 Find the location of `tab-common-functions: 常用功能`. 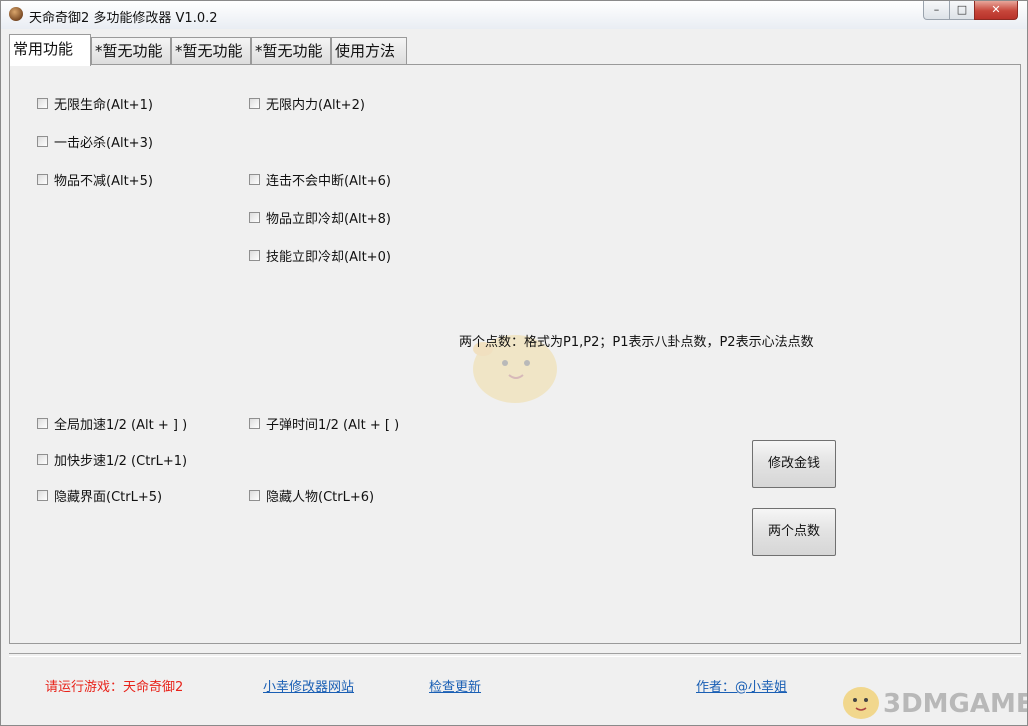

tab-common-functions: 常用功能 is located at coordinates (50, 50).